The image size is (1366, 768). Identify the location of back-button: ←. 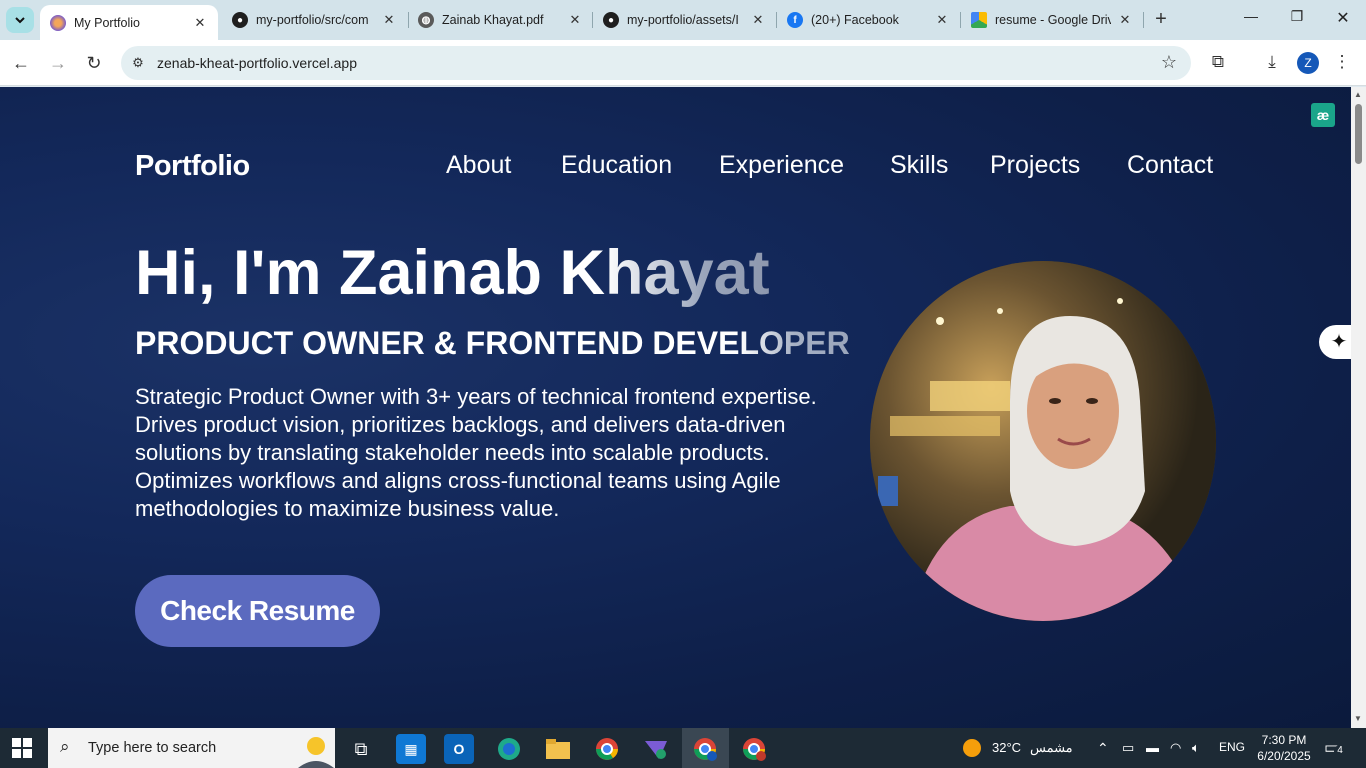
(21, 63).